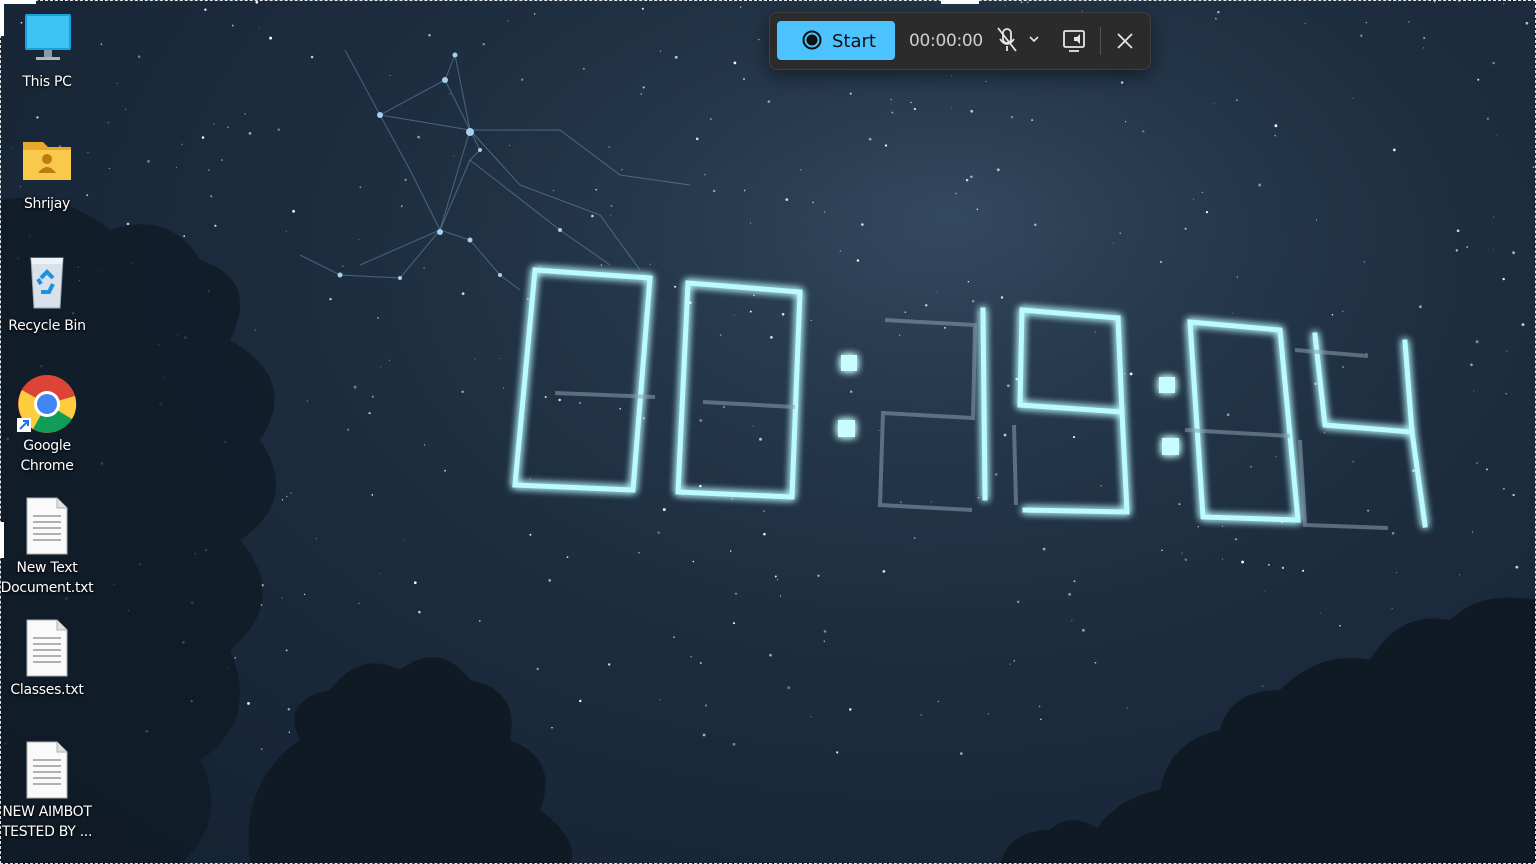  I want to click on desktop-icon-new-text-document: New Text Document.txt, so click(47, 547).